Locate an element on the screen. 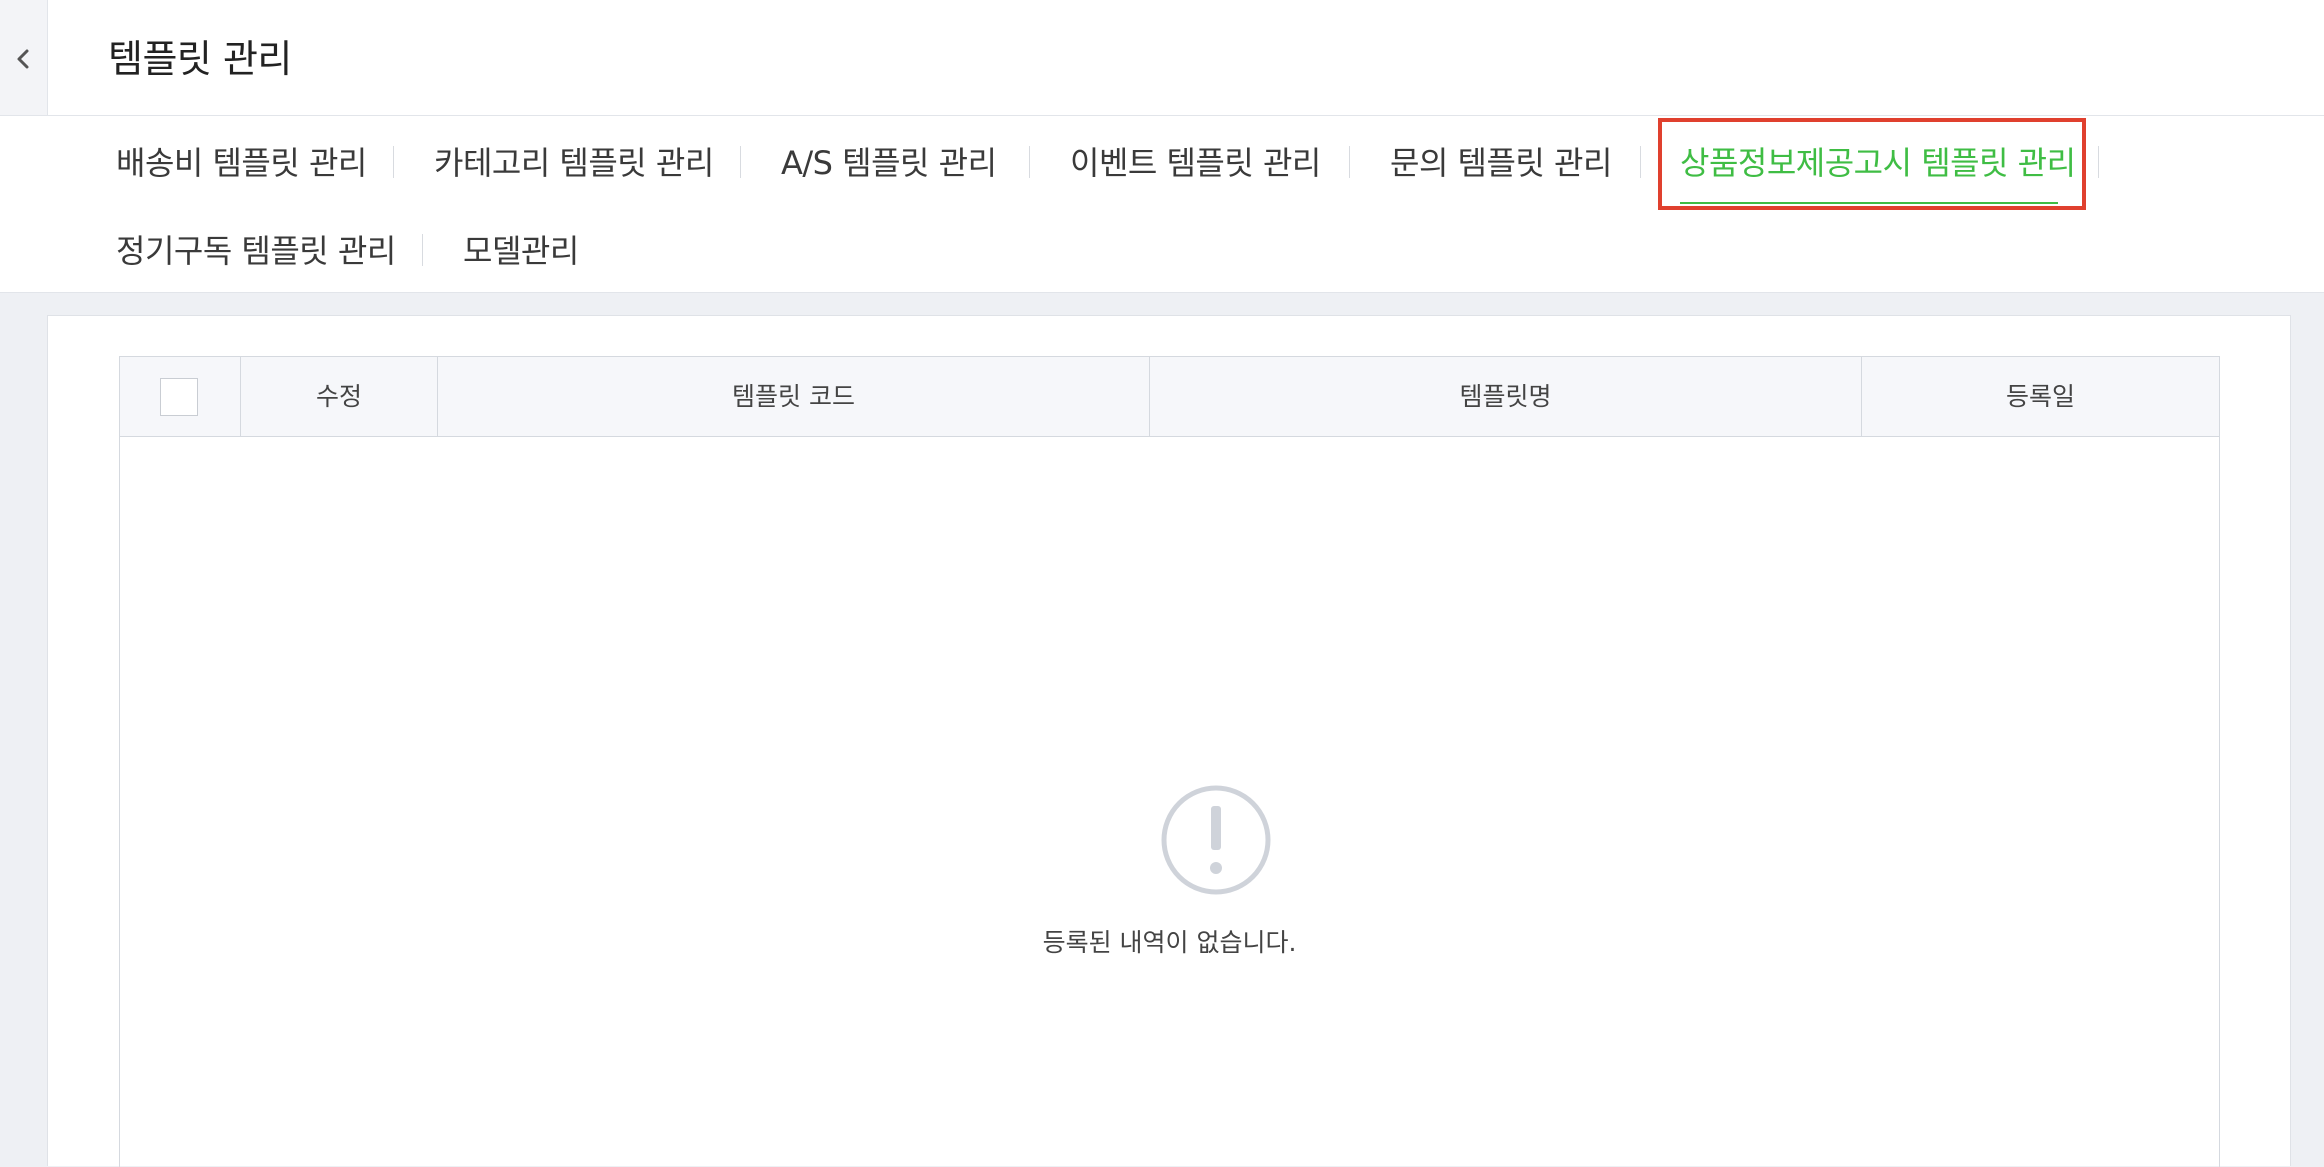 The width and height of the screenshot is (2324, 1167). tab-as-template: A/S 템플릿 관리 is located at coordinates (889, 161).